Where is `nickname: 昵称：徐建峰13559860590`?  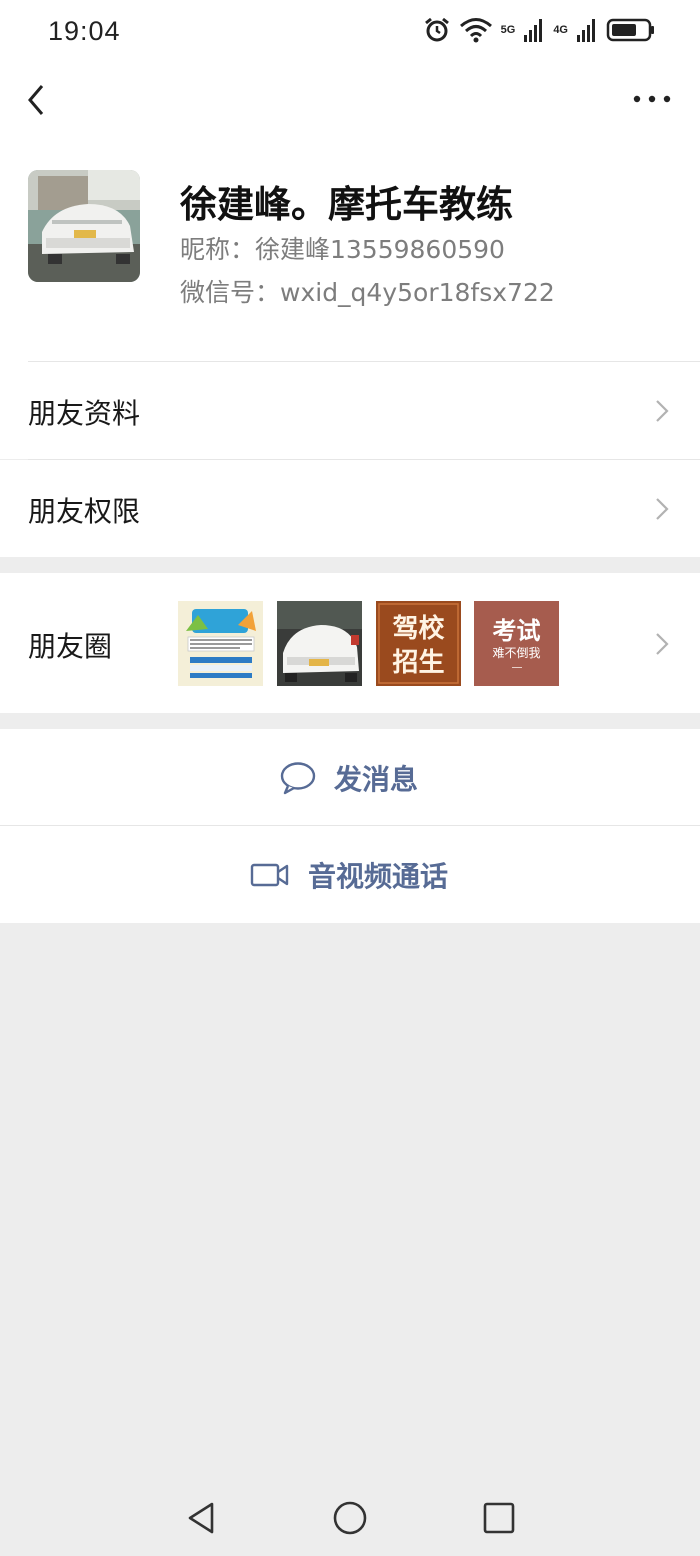 nickname: 昵称：徐建峰13559860590 is located at coordinates (342, 249).